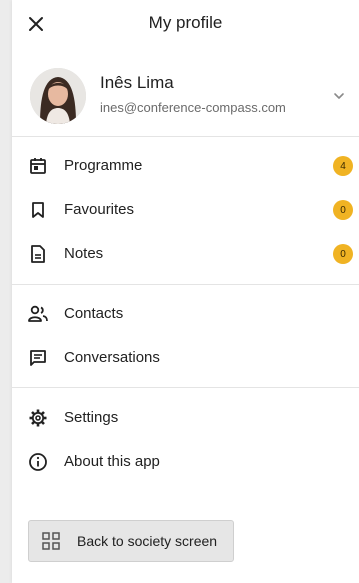  What do you see at coordinates (103, 165) in the screenshot?
I see `menu-label: Programme` at bounding box center [103, 165].